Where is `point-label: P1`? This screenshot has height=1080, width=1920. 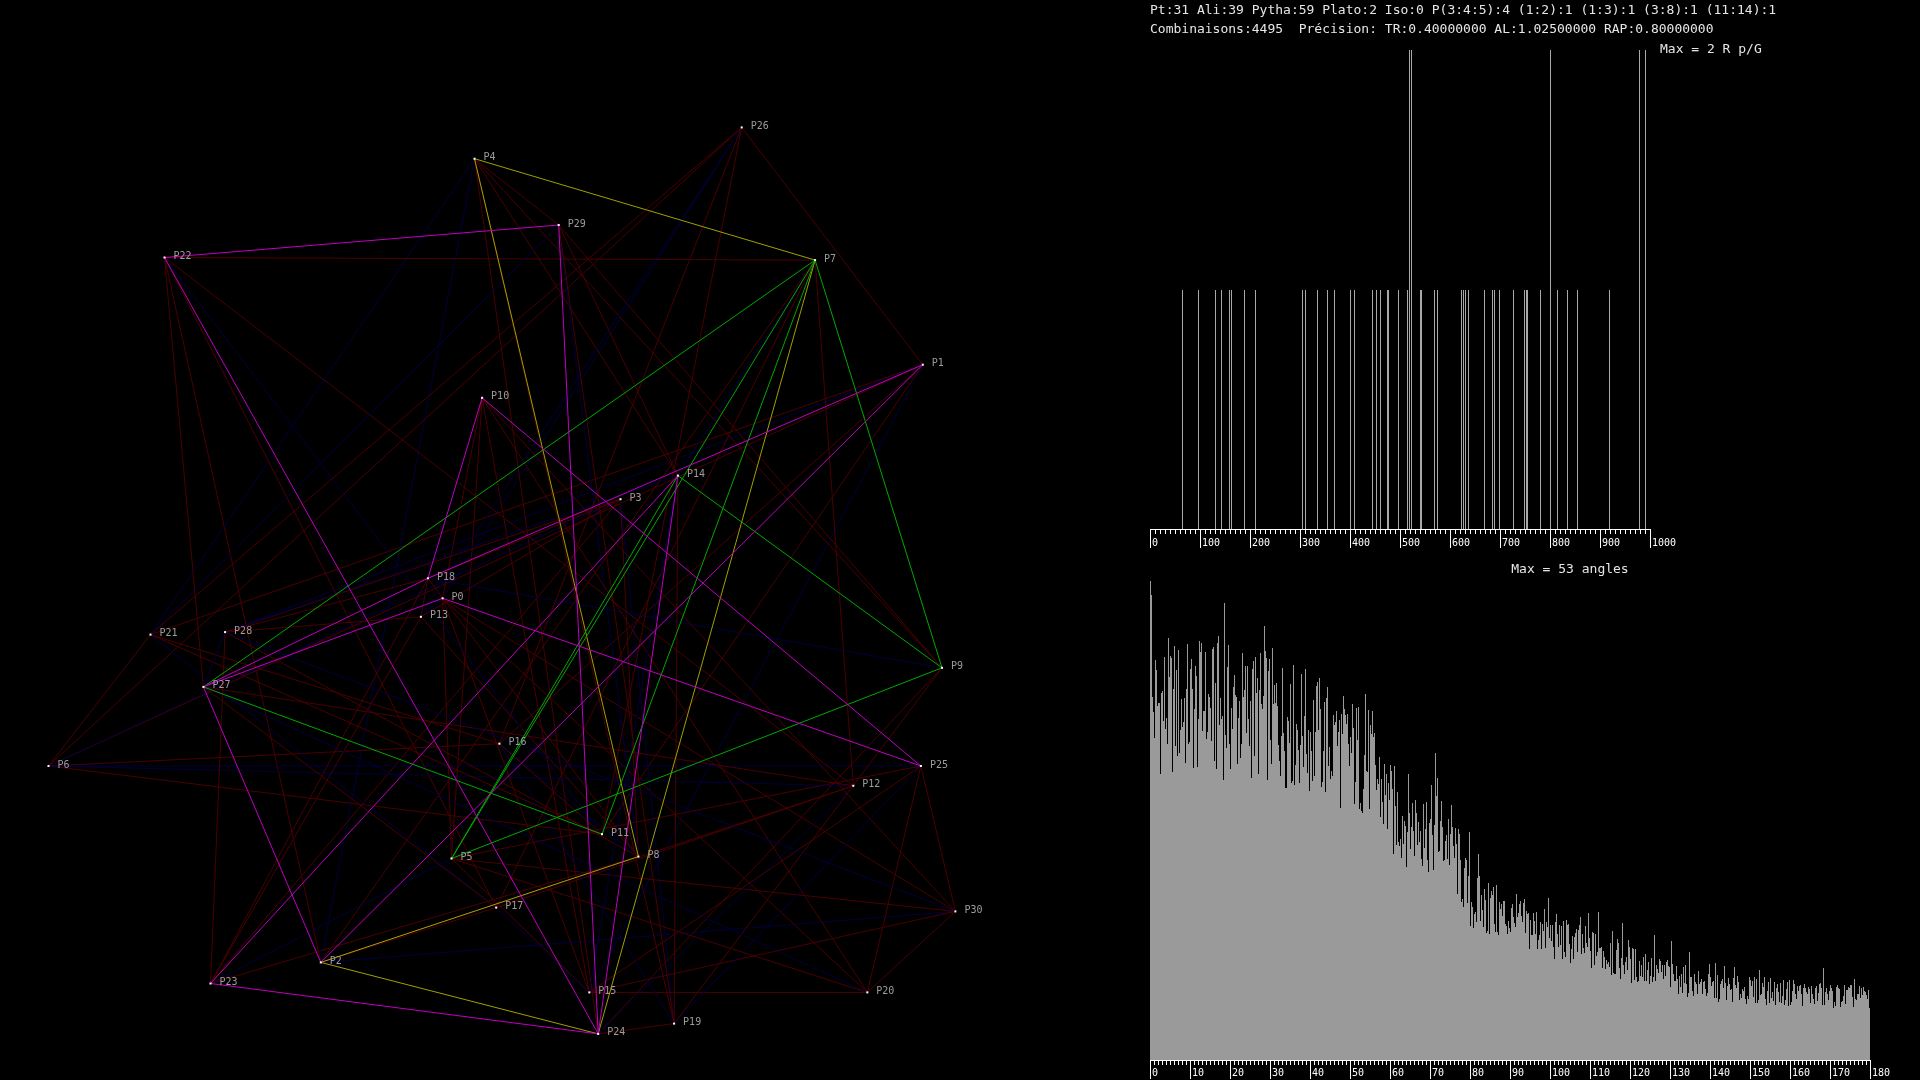
point-label: P1 is located at coordinates (937, 363).